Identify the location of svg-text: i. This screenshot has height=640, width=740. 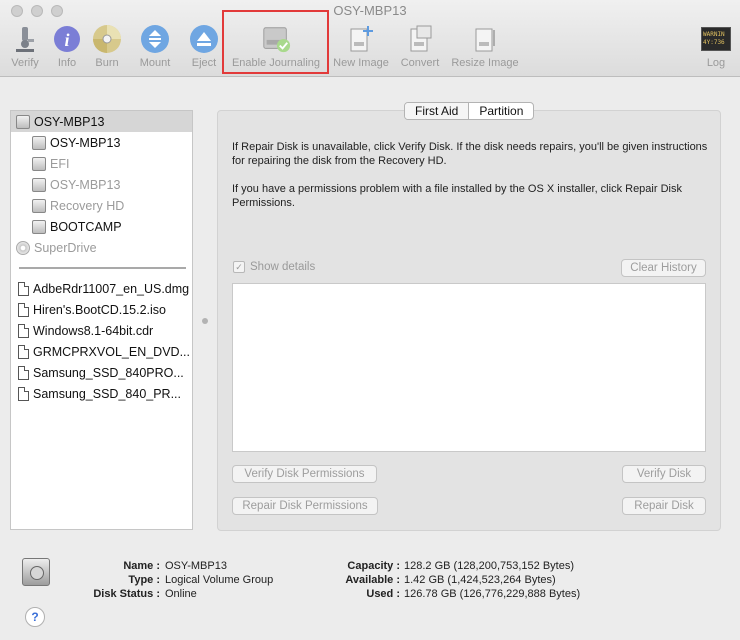
(66, 40).